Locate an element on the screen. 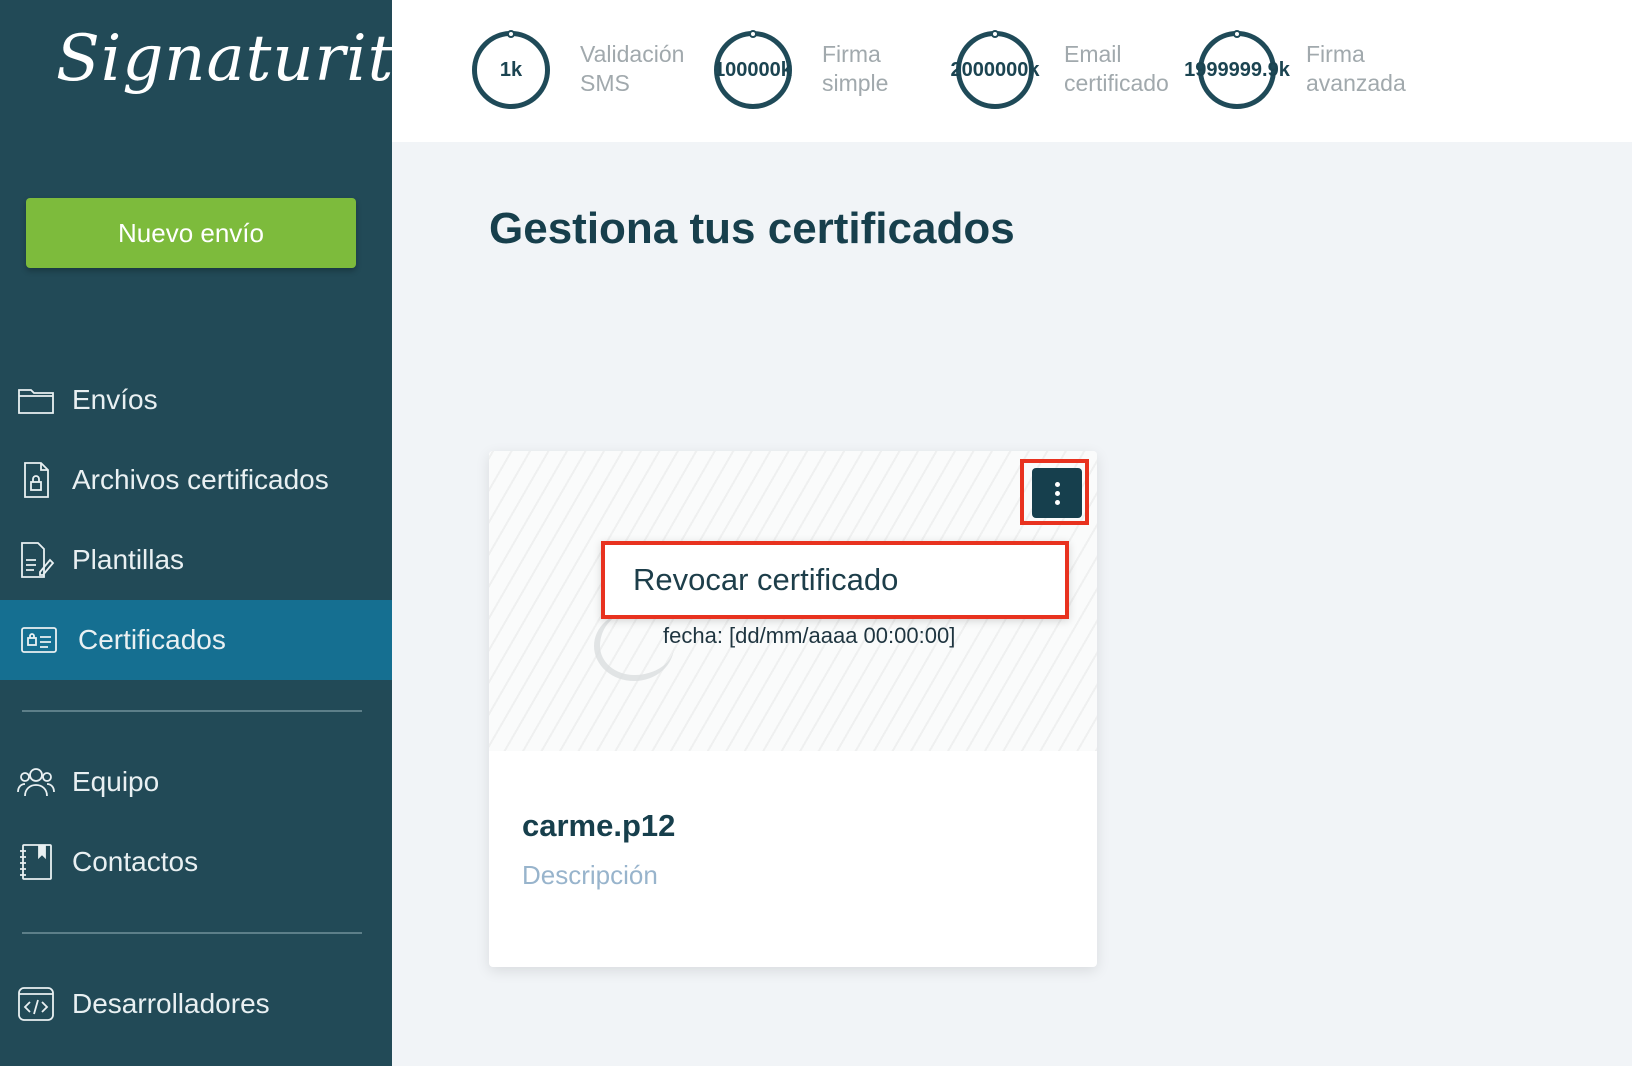 The height and width of the screenshot is (1066, 1632). sidebar-item-certificados: Certificados is located at coordinates (196, 640).